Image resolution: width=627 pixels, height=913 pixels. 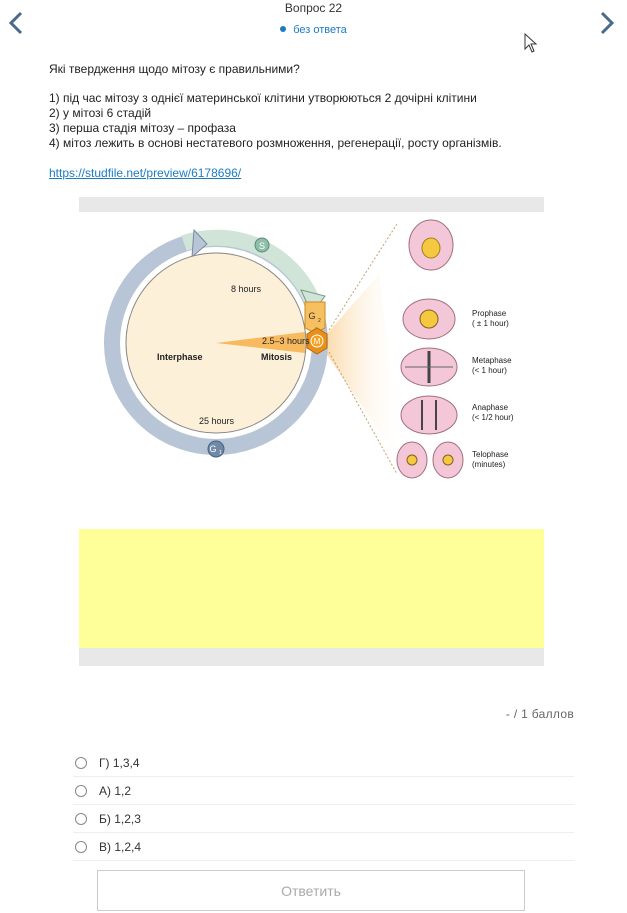 What do you see at coordinates (361, 370) in the screenshot?
I see `mitosis-cone` at bounding box center [361, 370].